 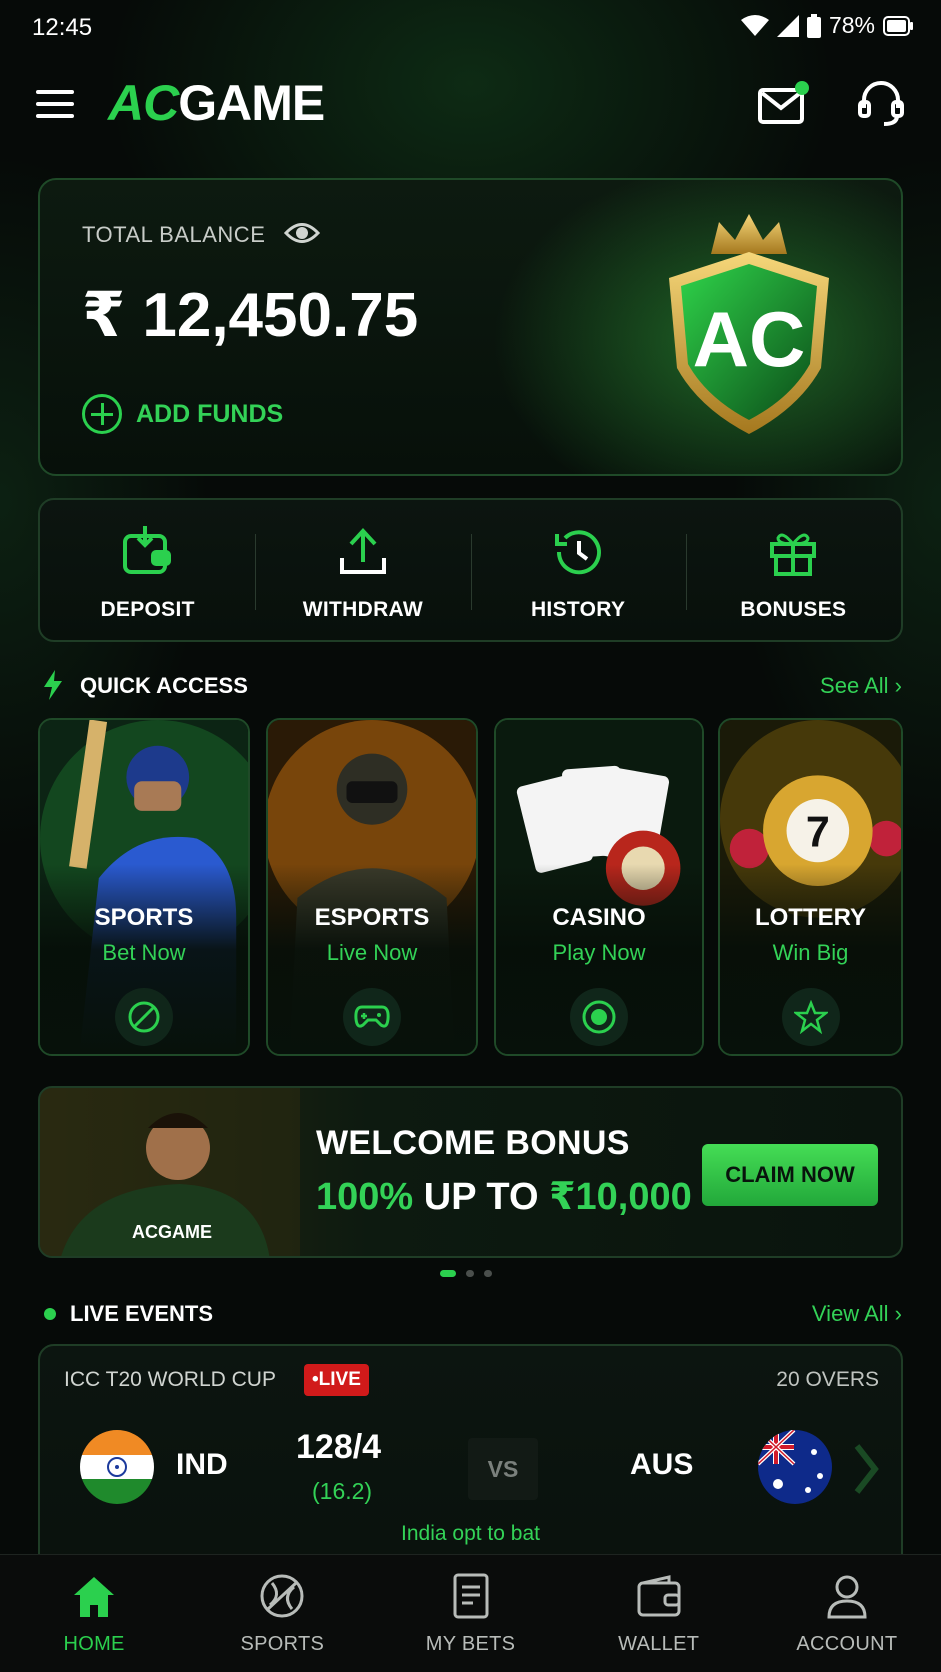 What do you see at coordinates (172, 1232) in the screenshot?
I see `jersey-text: ACGAME` at bounding box center [172, 1232].